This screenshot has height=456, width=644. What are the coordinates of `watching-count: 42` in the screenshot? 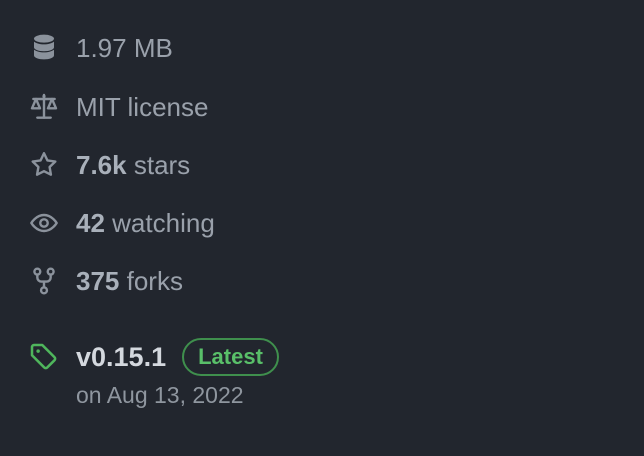 It's located at (90, 223).